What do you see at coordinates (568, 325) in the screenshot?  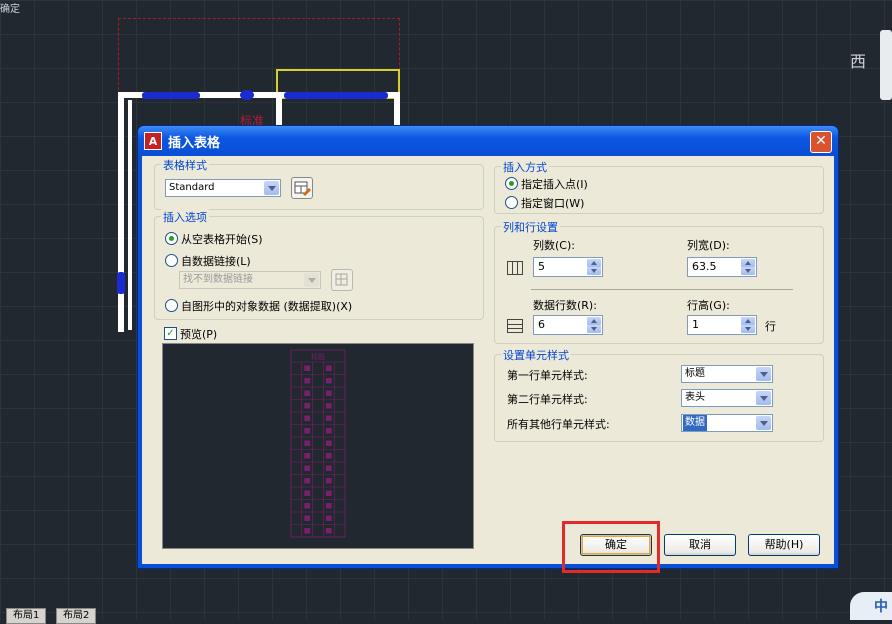 I see `data-rows-input: 6` at bounding box center [568, 325].